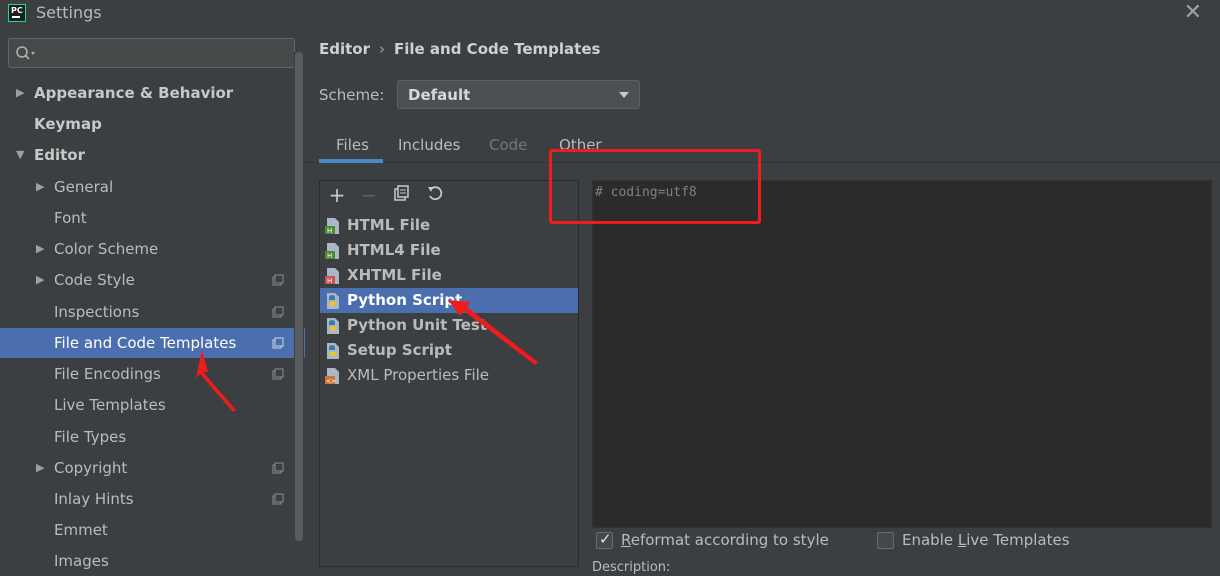 The width and height of the screenshot is (1220, 576). What do you see at coordinates (493, 332) in the screenshot?
I see `annotation-arrow-template` at bounding box center [493, 332].